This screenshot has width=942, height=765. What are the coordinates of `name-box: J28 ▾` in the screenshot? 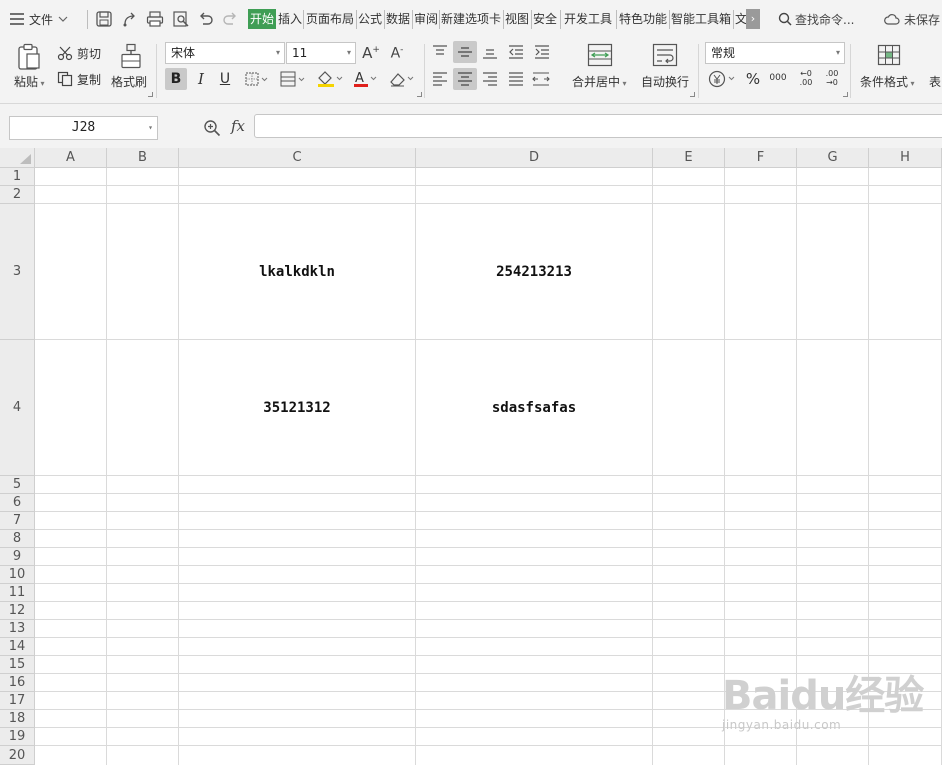 It's located at (83, 128).